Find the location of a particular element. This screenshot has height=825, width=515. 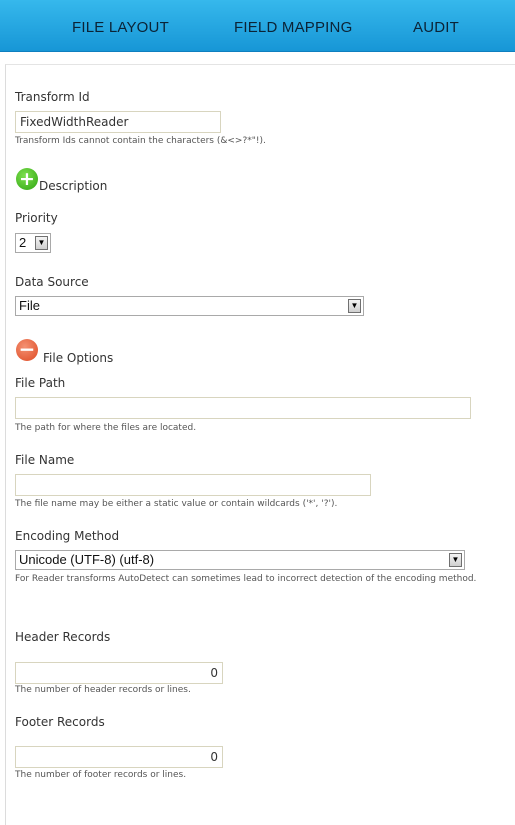

file-name-label: File Name is located at coordinates (45, 460).